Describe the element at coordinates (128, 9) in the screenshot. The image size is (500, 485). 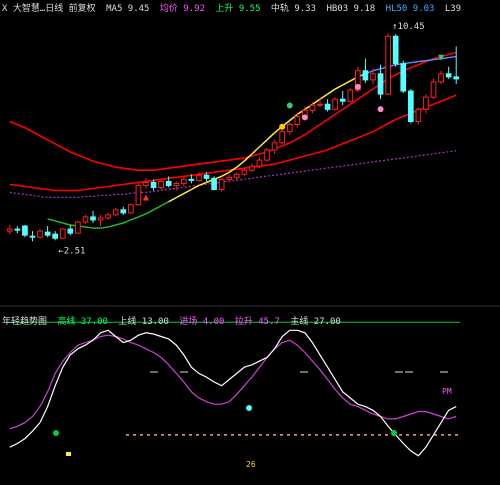
I see `header-item-1: MA5 9.45` at that location.